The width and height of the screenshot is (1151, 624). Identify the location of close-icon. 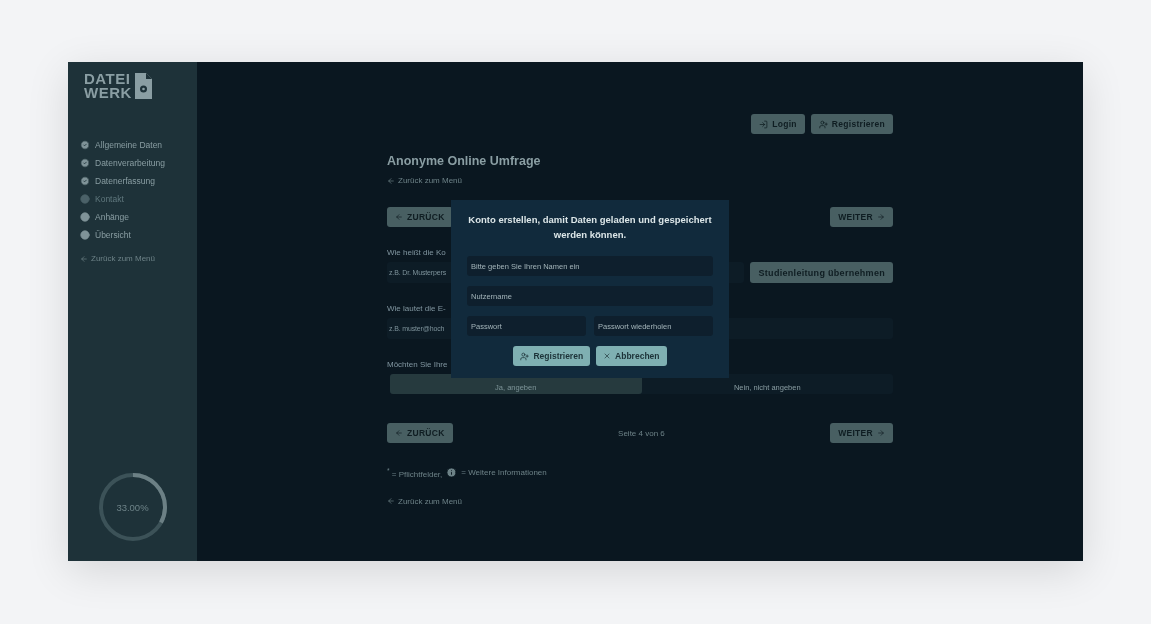
(607, 356).